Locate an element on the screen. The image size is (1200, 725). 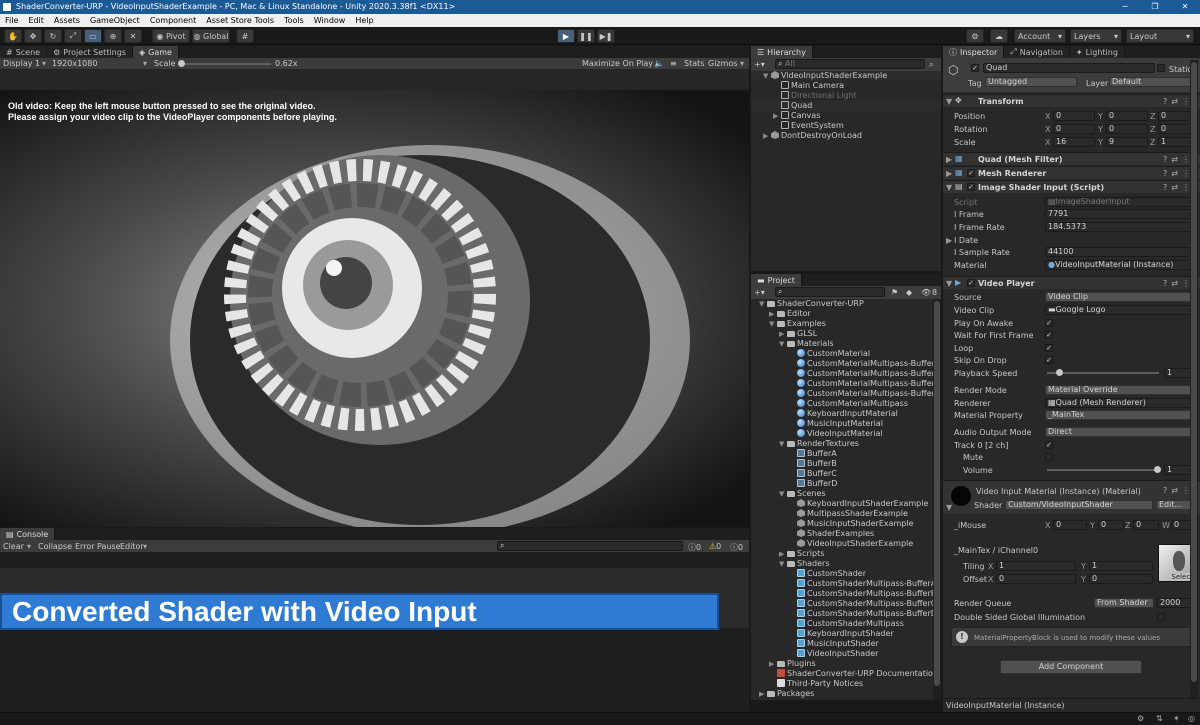
active-checkbox: ✓ is located at coordinates (975, 68).